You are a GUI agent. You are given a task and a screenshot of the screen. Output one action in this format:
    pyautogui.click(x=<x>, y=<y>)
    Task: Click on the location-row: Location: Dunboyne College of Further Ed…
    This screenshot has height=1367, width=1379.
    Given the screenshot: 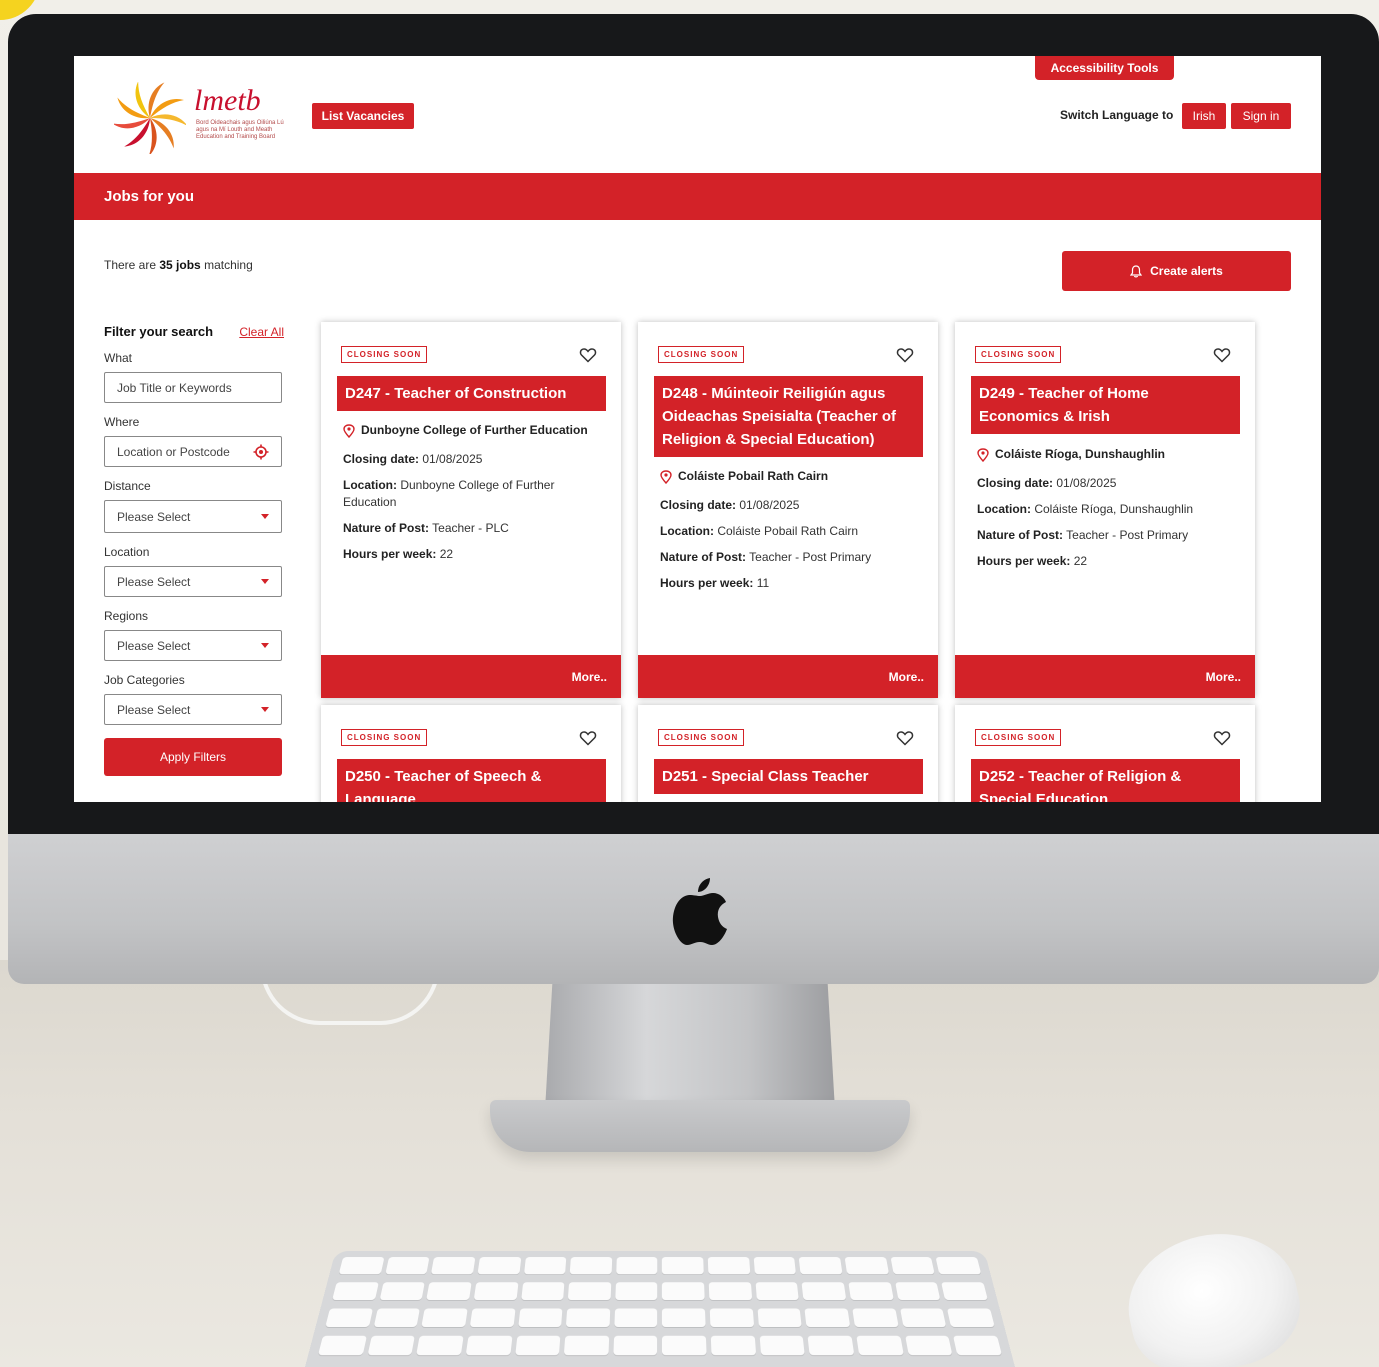 What is the action you would take?
    pyautogui.click(x=473, y=494)
    